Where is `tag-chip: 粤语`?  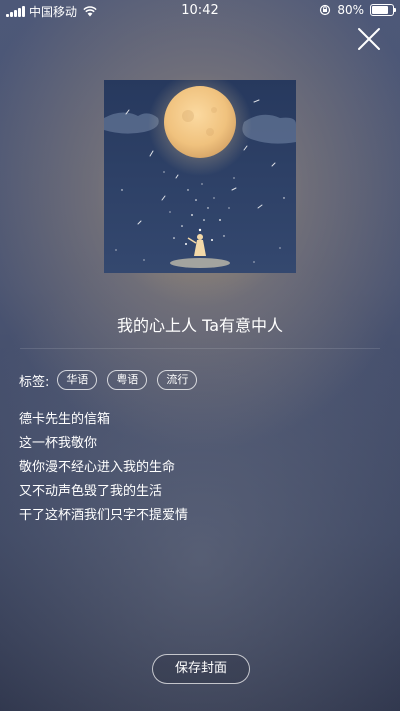 tag-chip: 粤语 is located at coordinates (127, 380).